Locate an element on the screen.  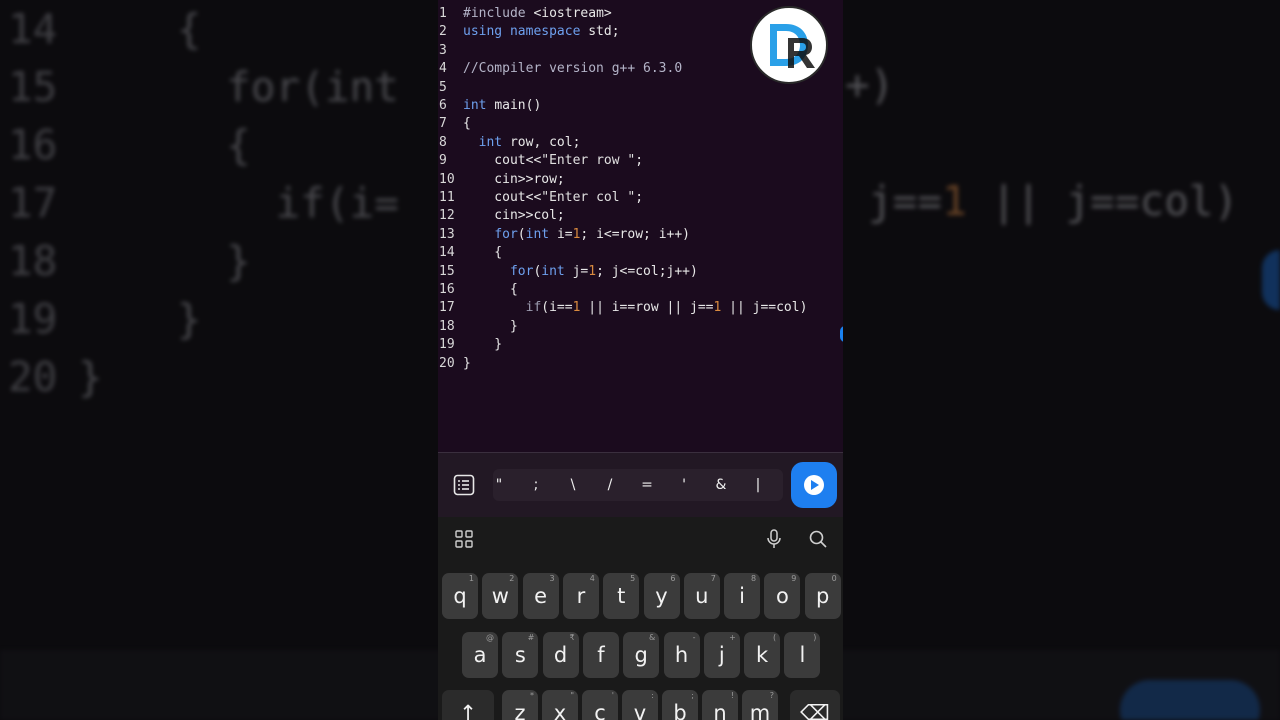
code-line: 11 cout<<"Enter col "; is located at coordinates (540, 198).